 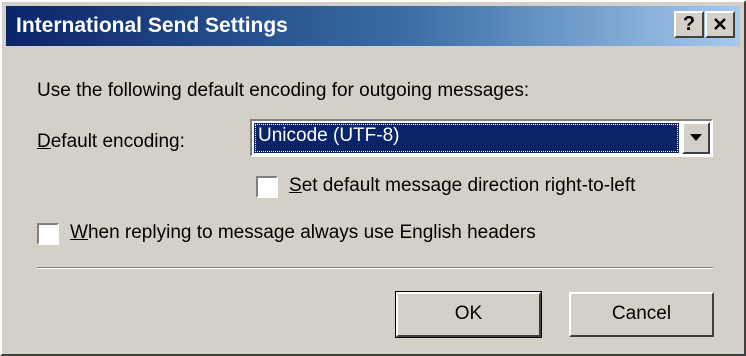 I want to click on default-encoding-select: Unicode (UTF-8), so click(x=481, y=138).